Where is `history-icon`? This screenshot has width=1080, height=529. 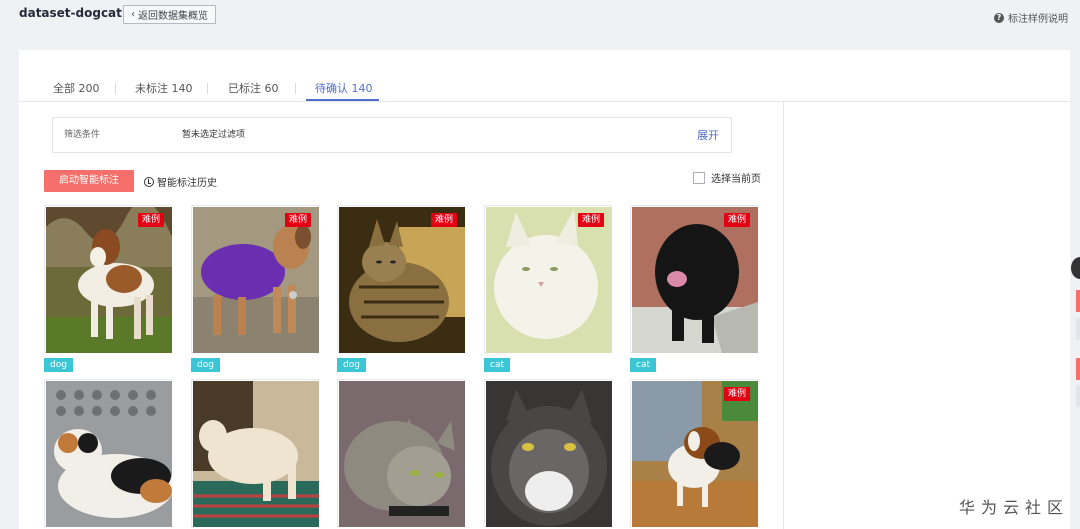 history-icon is located at coordinates (149, 181).